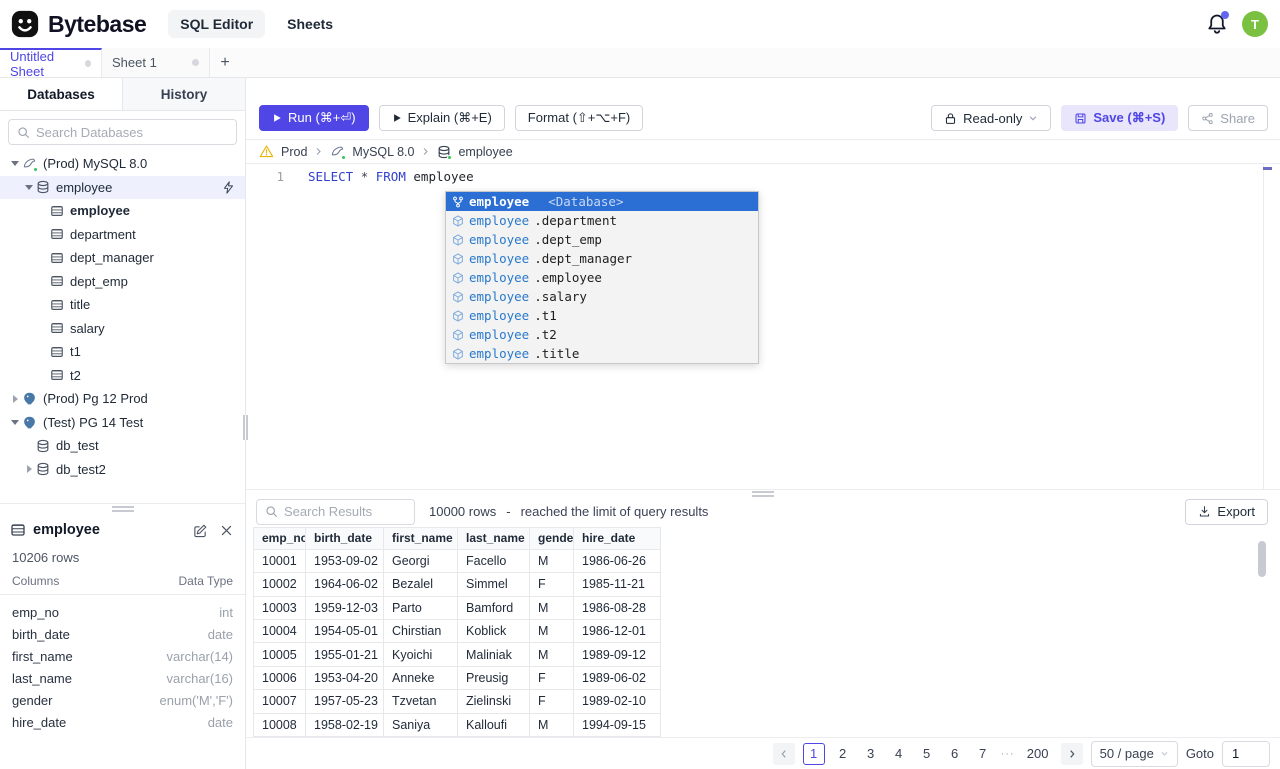 Image resolution: width=1280 pixels, height=769 pixels. I want to click on connect-bolt-icon, so click(228, 187).